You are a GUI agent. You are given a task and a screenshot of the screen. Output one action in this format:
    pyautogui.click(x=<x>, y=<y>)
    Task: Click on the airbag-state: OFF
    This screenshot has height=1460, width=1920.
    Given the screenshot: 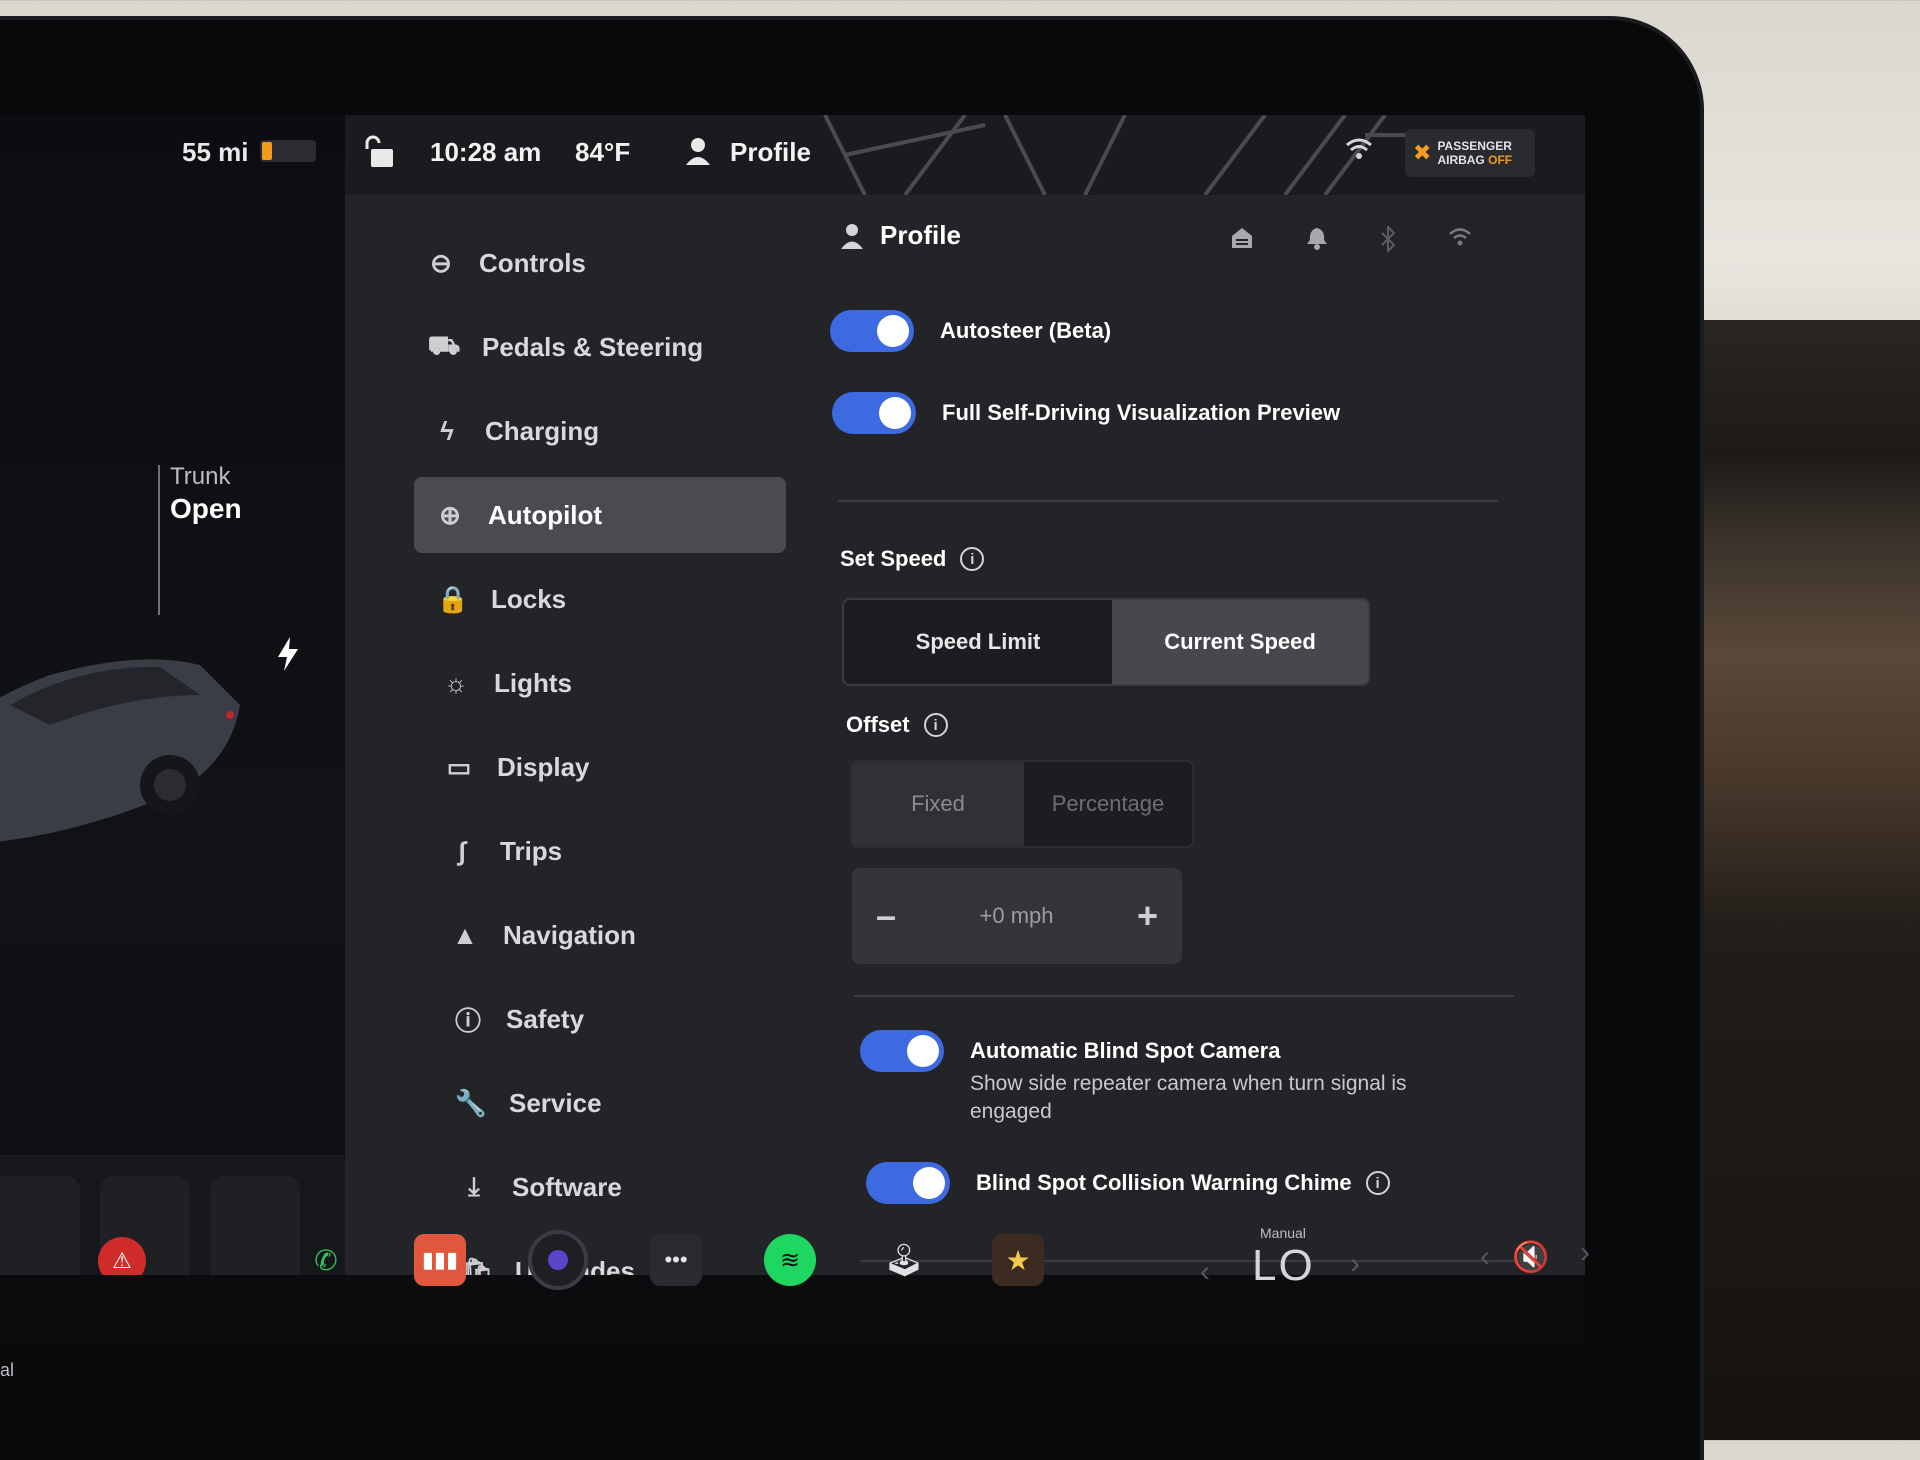 What is the action you would take?
    pyautogui.click(x=1500, y=160)
    